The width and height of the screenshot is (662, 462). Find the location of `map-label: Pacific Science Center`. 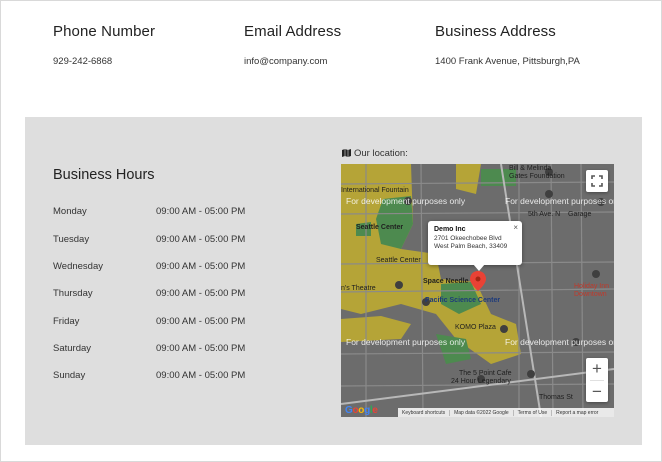

map-label: Pacific Science Center is located at coordinates (463, 300).